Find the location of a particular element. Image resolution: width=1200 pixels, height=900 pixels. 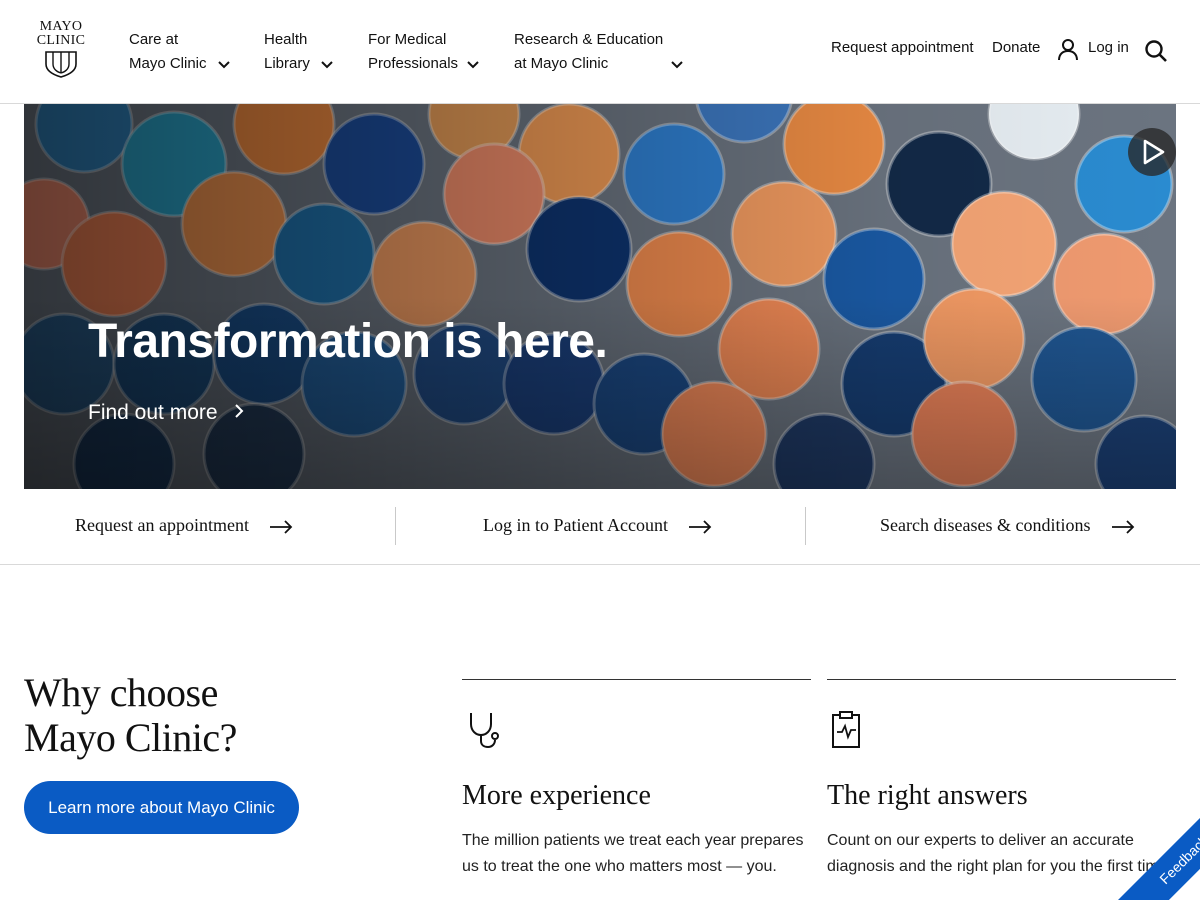

log-in-patient-account-link: Log in to Patient Account is located at coordinates (597, 525).